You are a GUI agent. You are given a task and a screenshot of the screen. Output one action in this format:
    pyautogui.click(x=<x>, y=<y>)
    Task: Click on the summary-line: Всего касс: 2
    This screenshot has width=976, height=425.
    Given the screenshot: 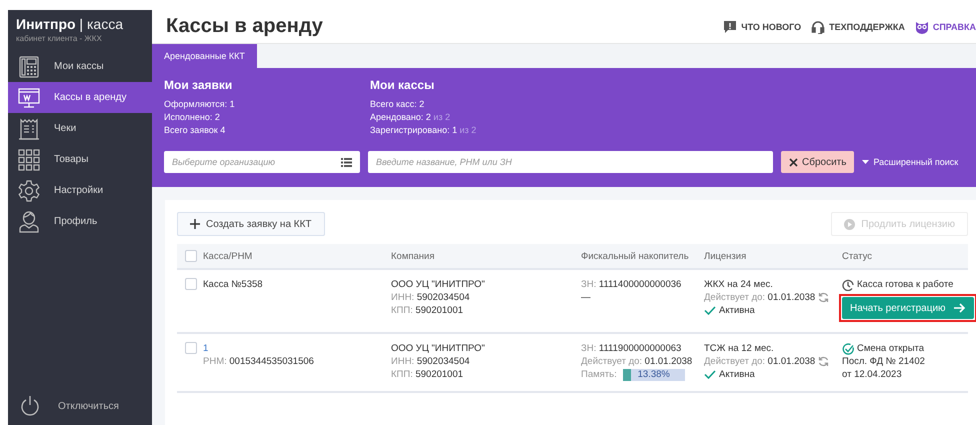 What is the action you would take?
    pyautogui.click(x=398, y=104)
    